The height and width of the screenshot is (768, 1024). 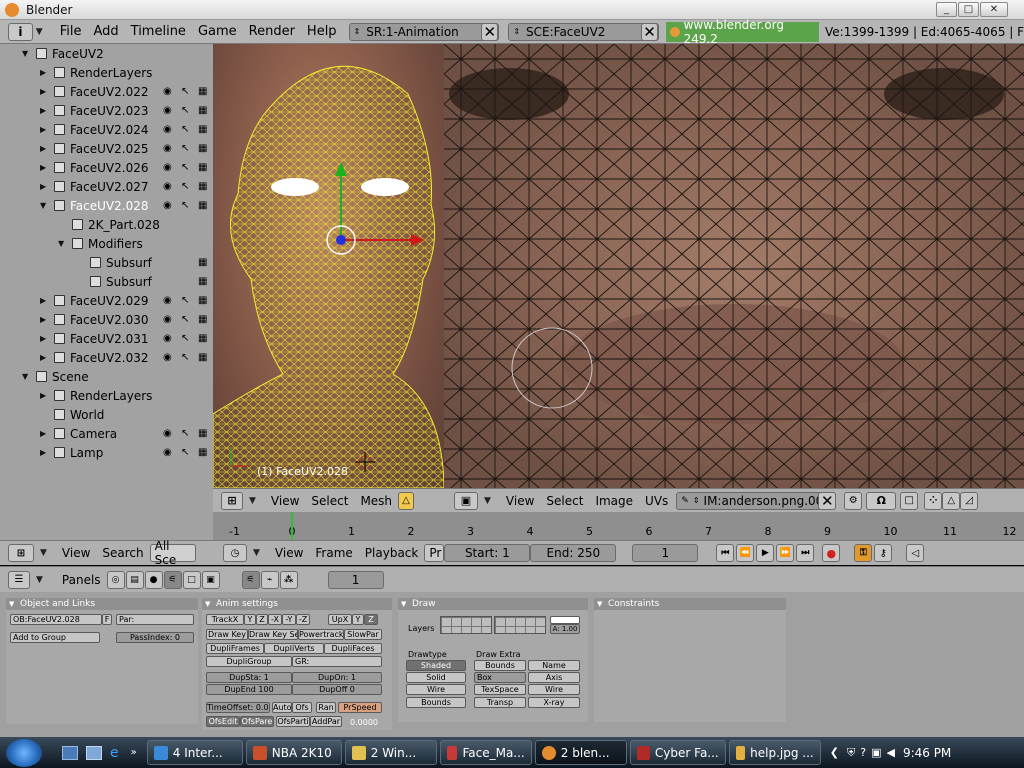 I want to click on dupliframes-button: DupliFrames, so click(x=235, y=648).